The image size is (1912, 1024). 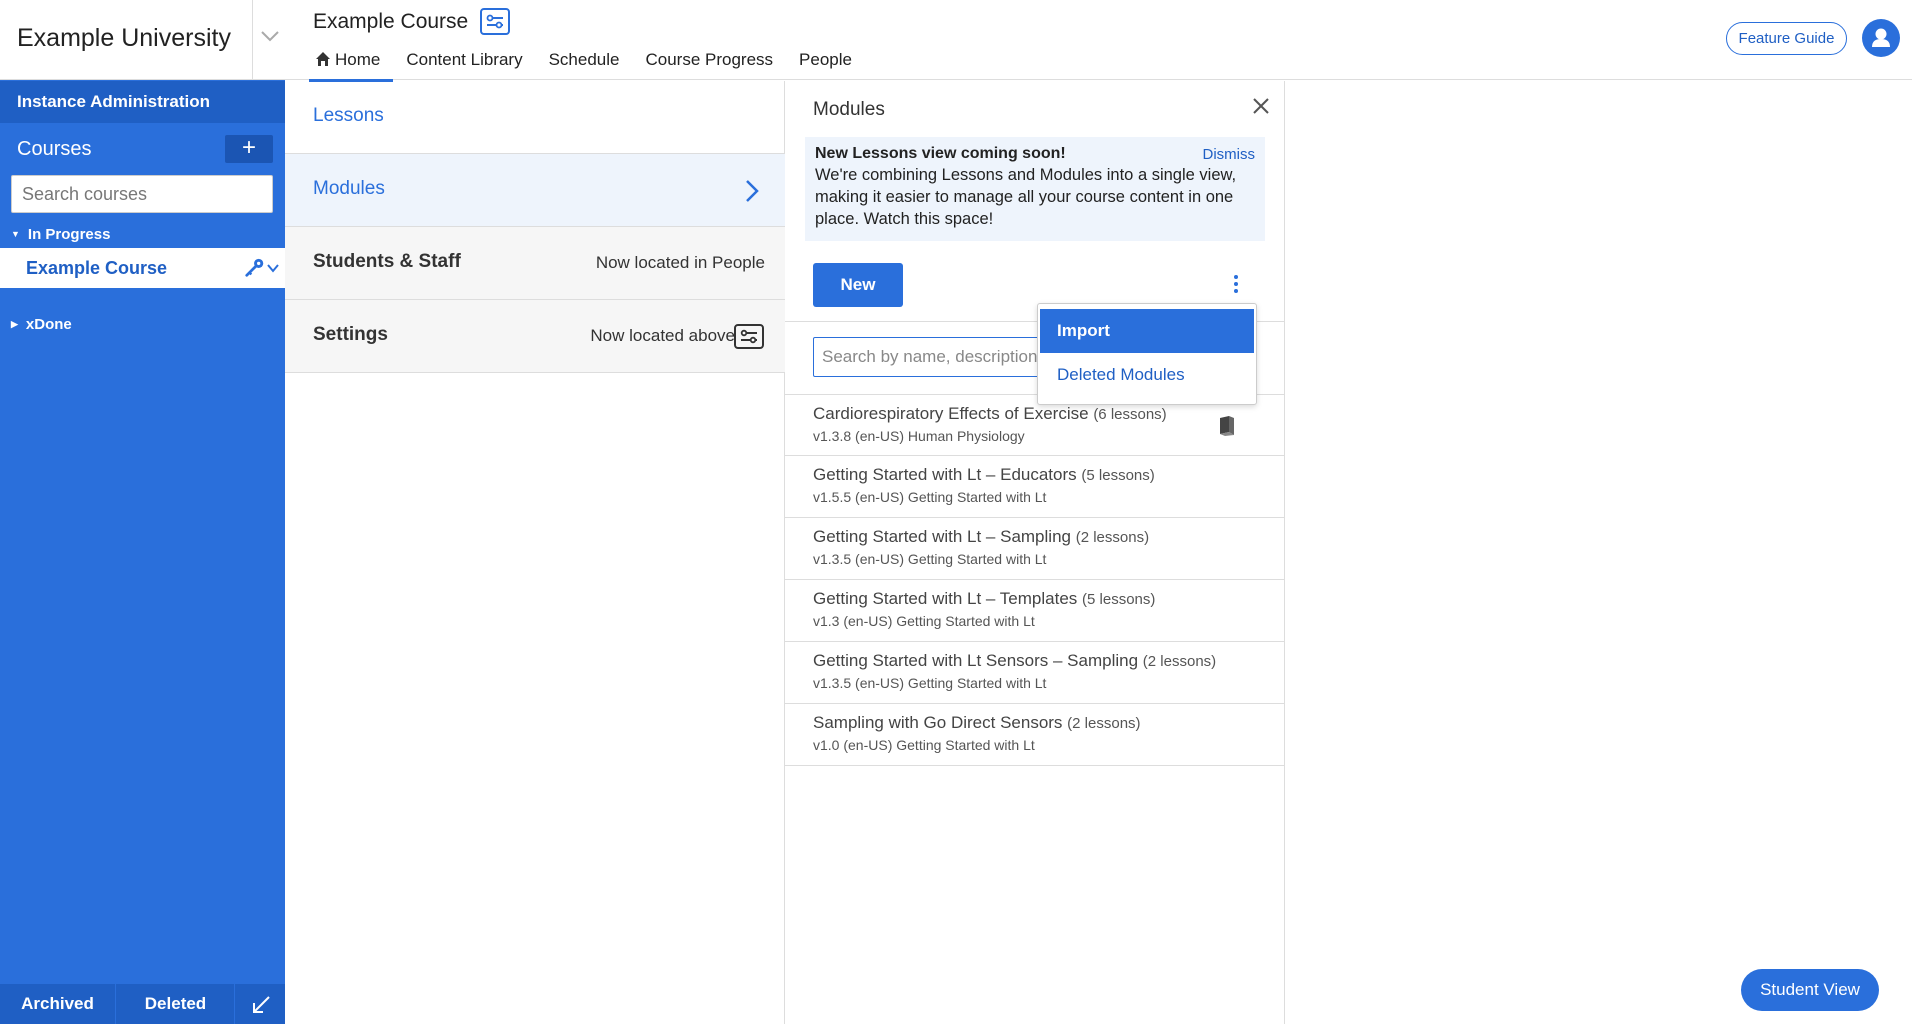 I want to click on arrow-collapse-icon, so click(x=261, y=1004).